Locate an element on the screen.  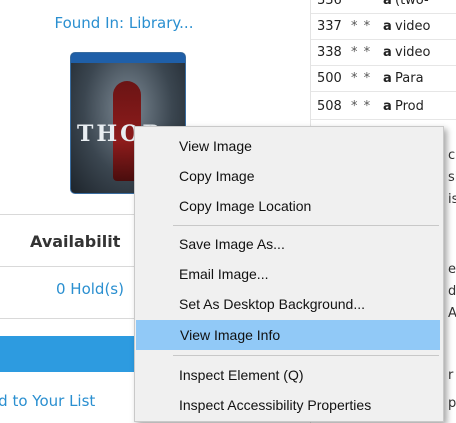
list-row: 508 * * a Prod is located at coordinates (383, 107).